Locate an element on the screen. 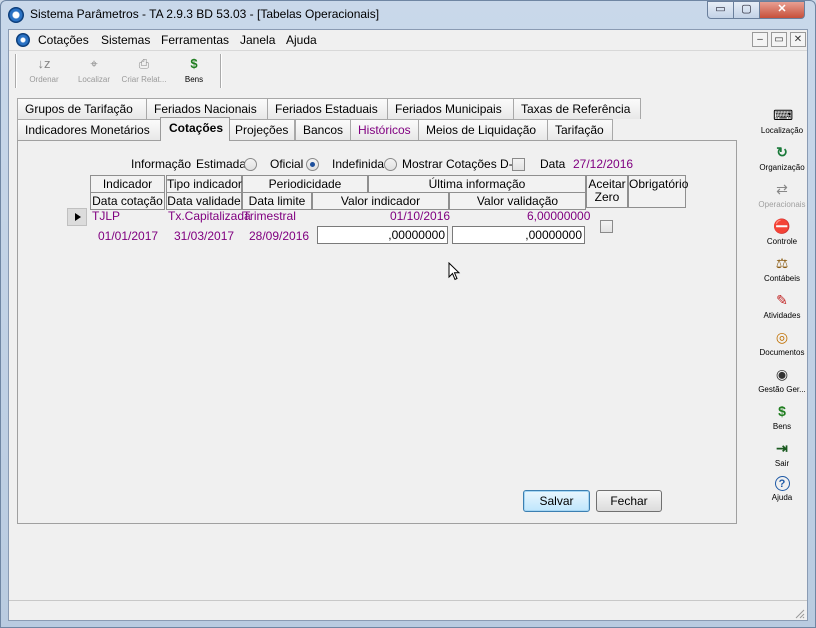 This screenshot has width=816, height=628. sidebar-ajuda-button: ? Ajuda is located at coordinates (782, 494).